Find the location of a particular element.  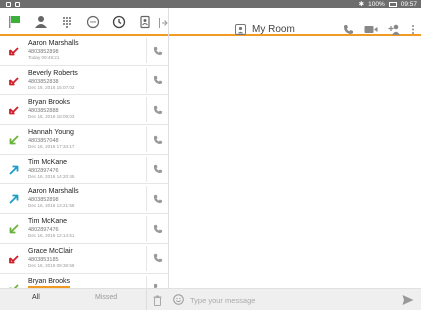

send-icon is located at coordinates (408, 300).